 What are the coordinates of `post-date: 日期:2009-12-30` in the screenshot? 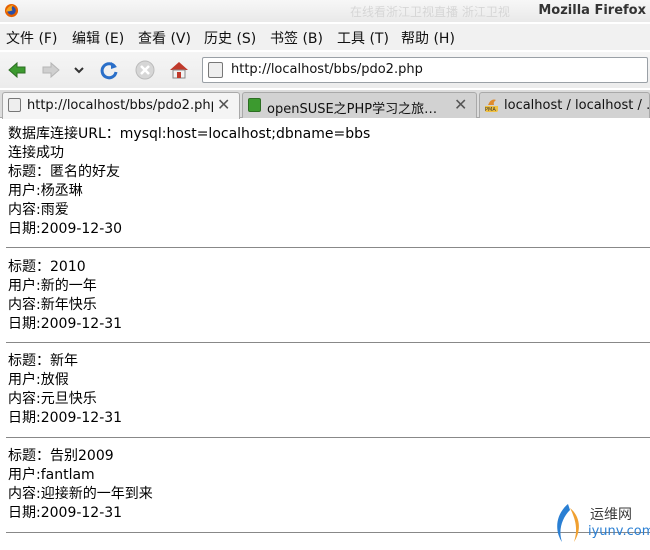 It's located at (65, 229).